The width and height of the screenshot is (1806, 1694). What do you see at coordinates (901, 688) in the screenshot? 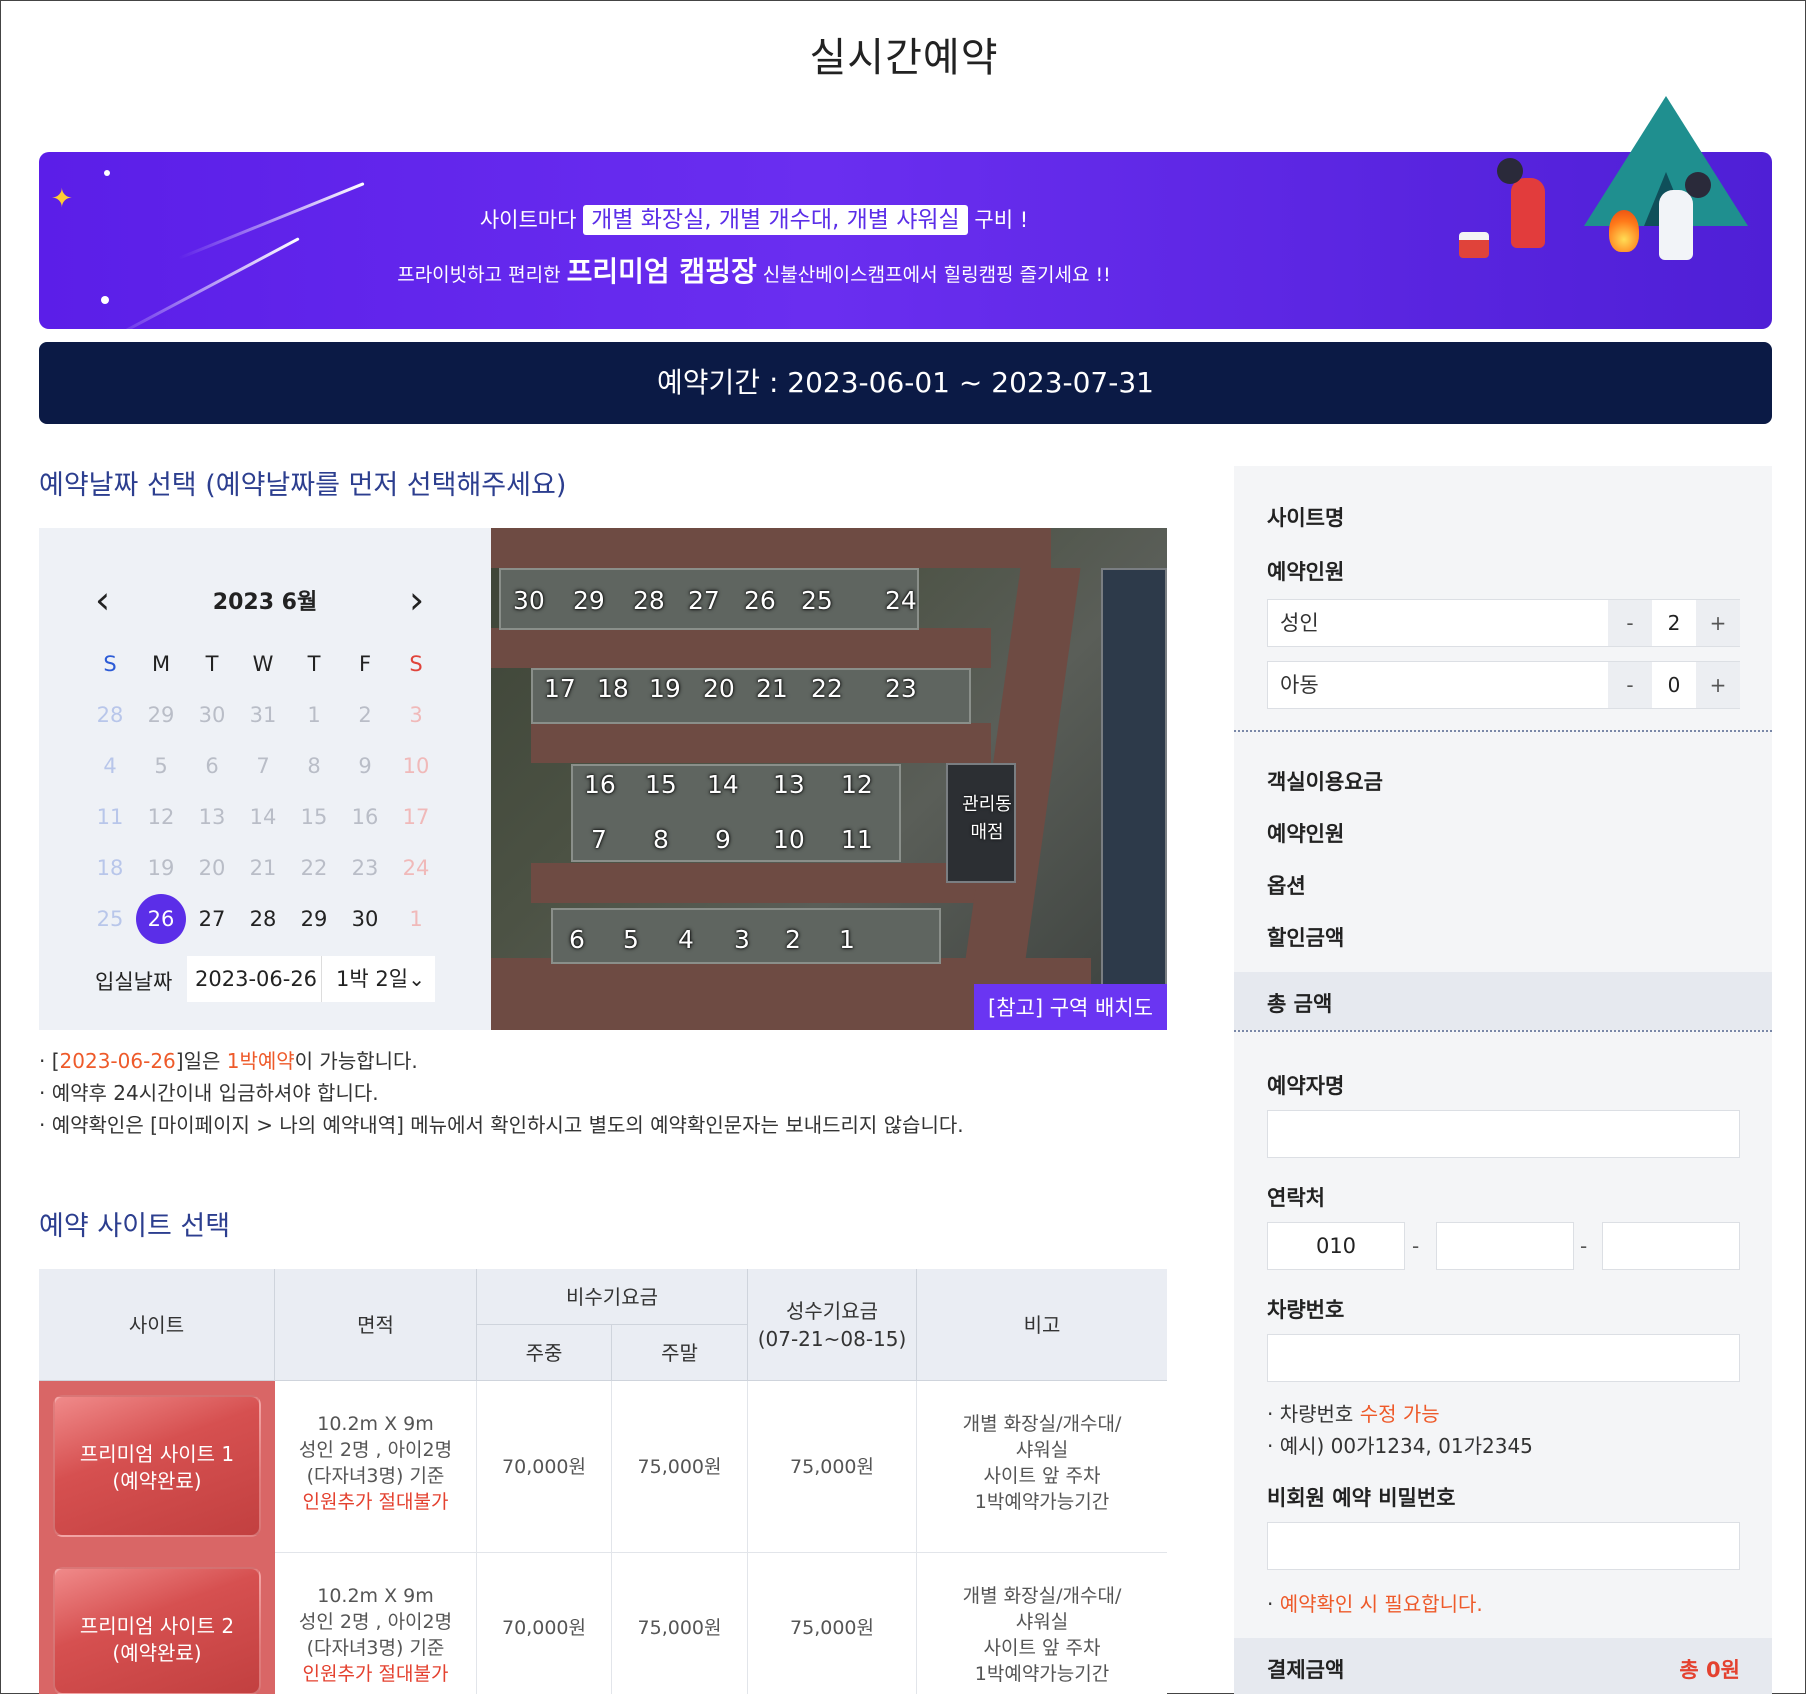
I see `map-site-number: 23` at bounding box center [901, 688].